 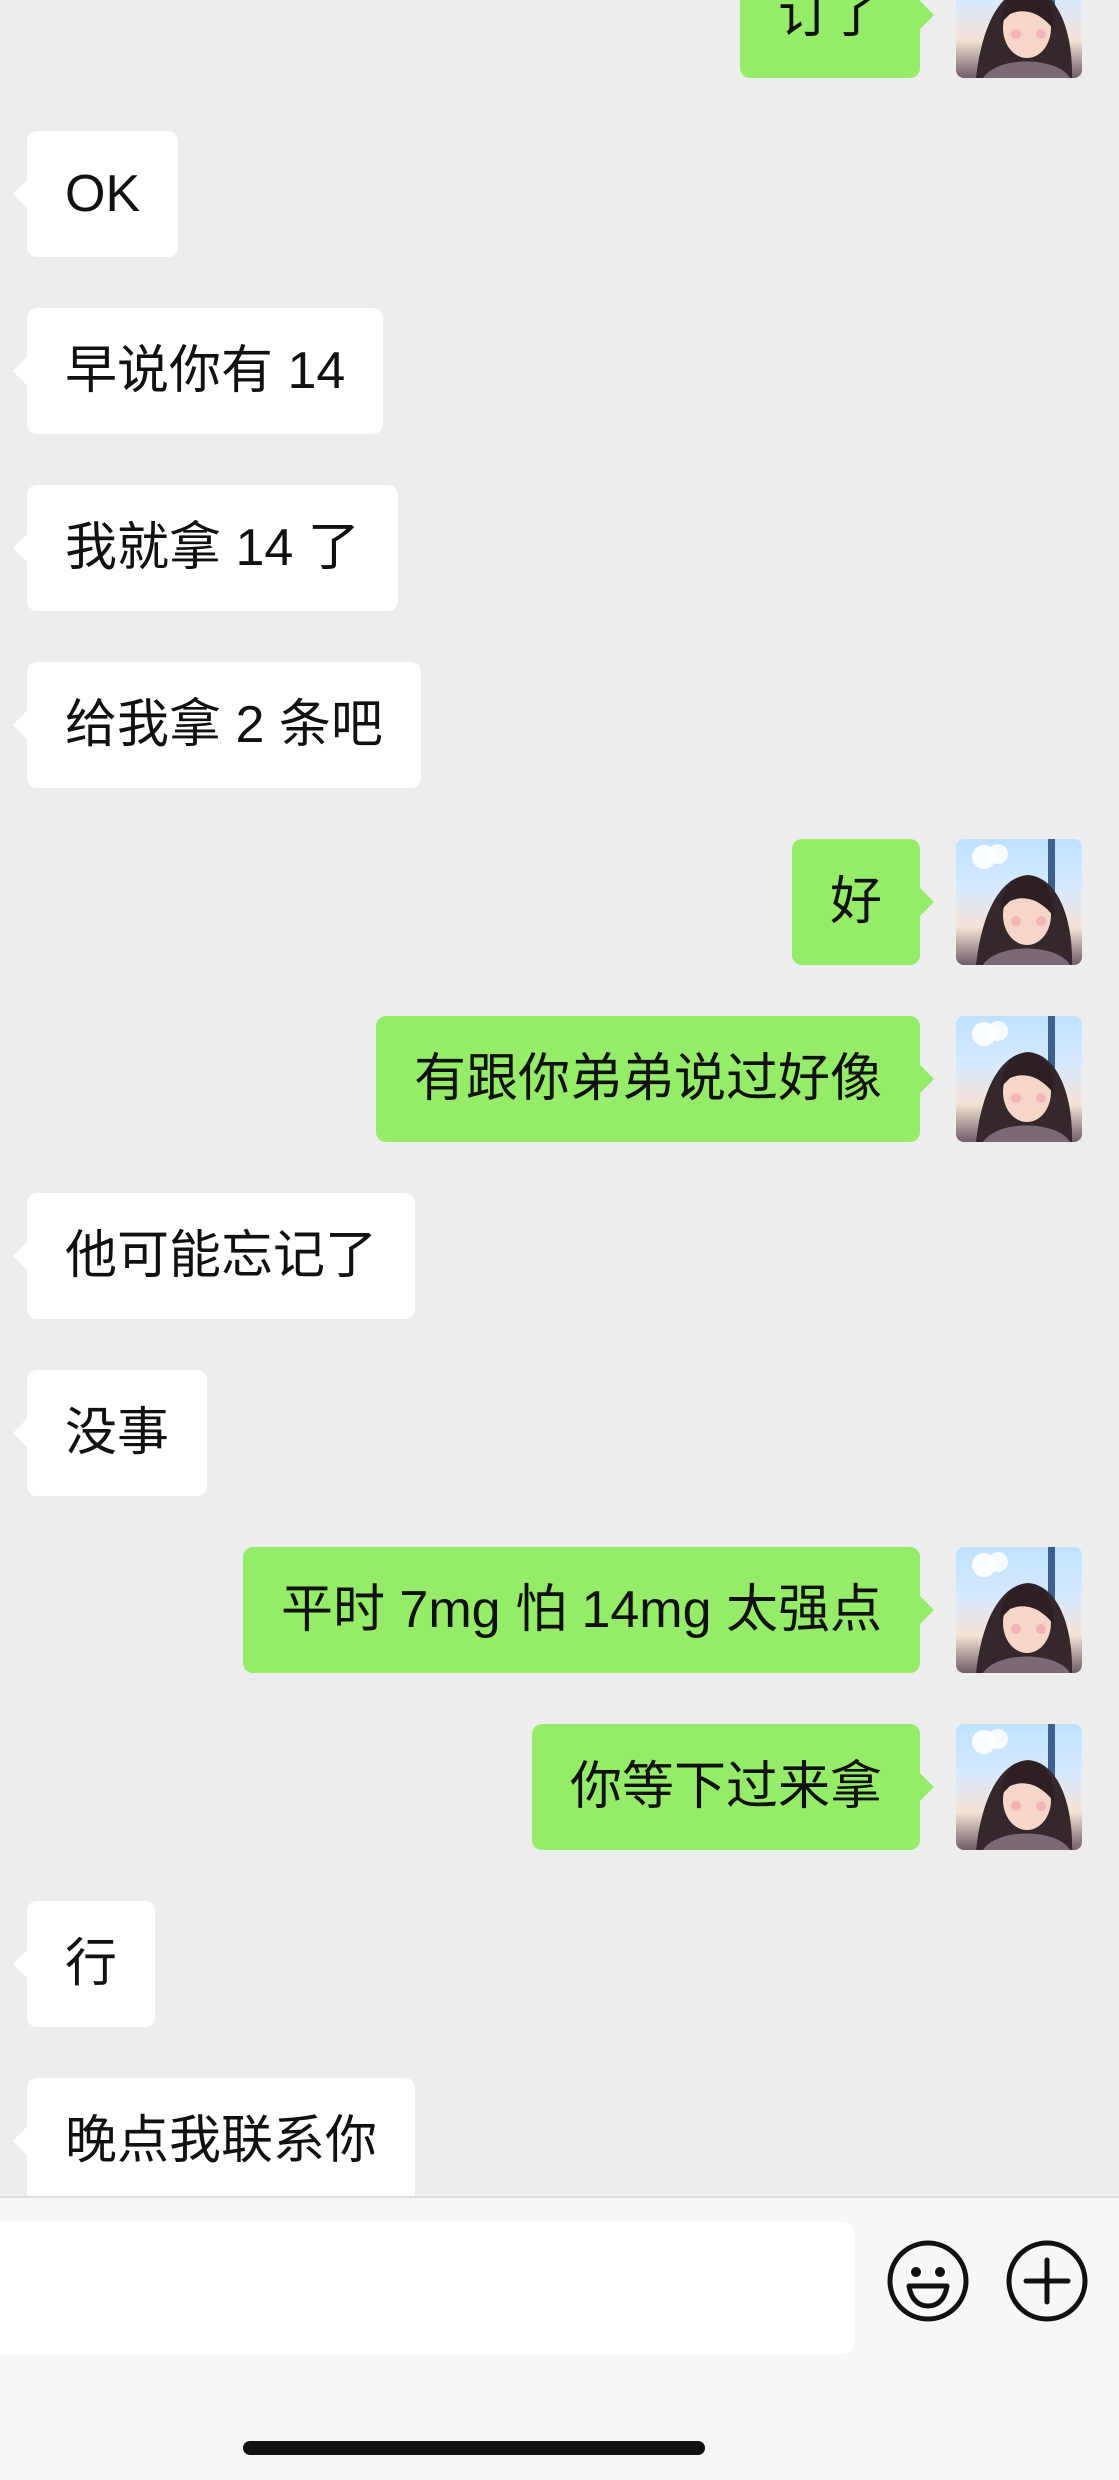 What do you see at coordinates (214, 2137) in the screenshot?
I see `incoming-message-bubble: 晚点我联系你` at bounding box center [214, 2137].